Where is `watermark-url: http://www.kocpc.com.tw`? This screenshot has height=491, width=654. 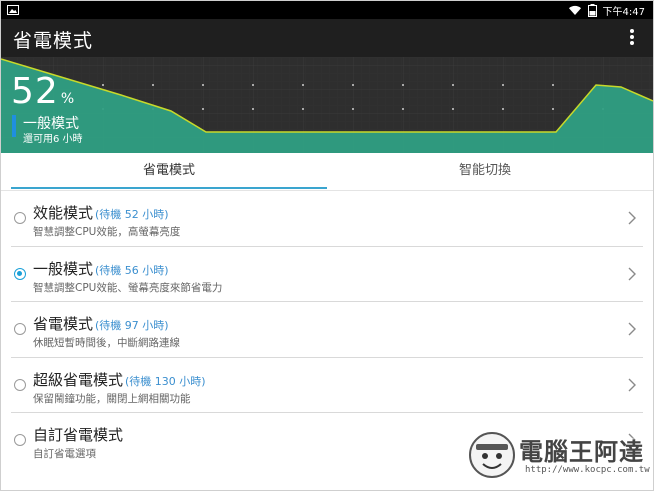 watermark-url: http://www.kocpc.com.tw is located at coordinates (587, 470).